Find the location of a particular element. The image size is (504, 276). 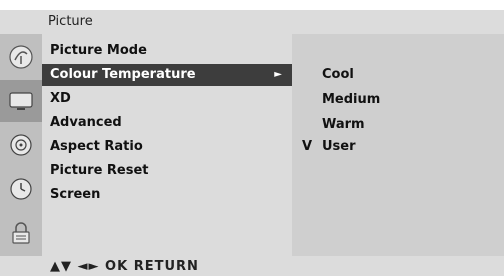

menu-item-xd: XD is located at coordinates (167, 99).